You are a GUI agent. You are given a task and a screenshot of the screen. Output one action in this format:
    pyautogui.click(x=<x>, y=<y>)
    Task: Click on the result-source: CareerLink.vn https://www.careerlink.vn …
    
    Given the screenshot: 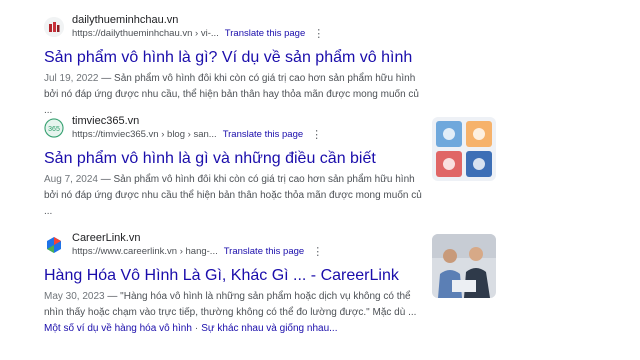 What is the action you would take?
    pyautogui.click(x=324, y=247)
    